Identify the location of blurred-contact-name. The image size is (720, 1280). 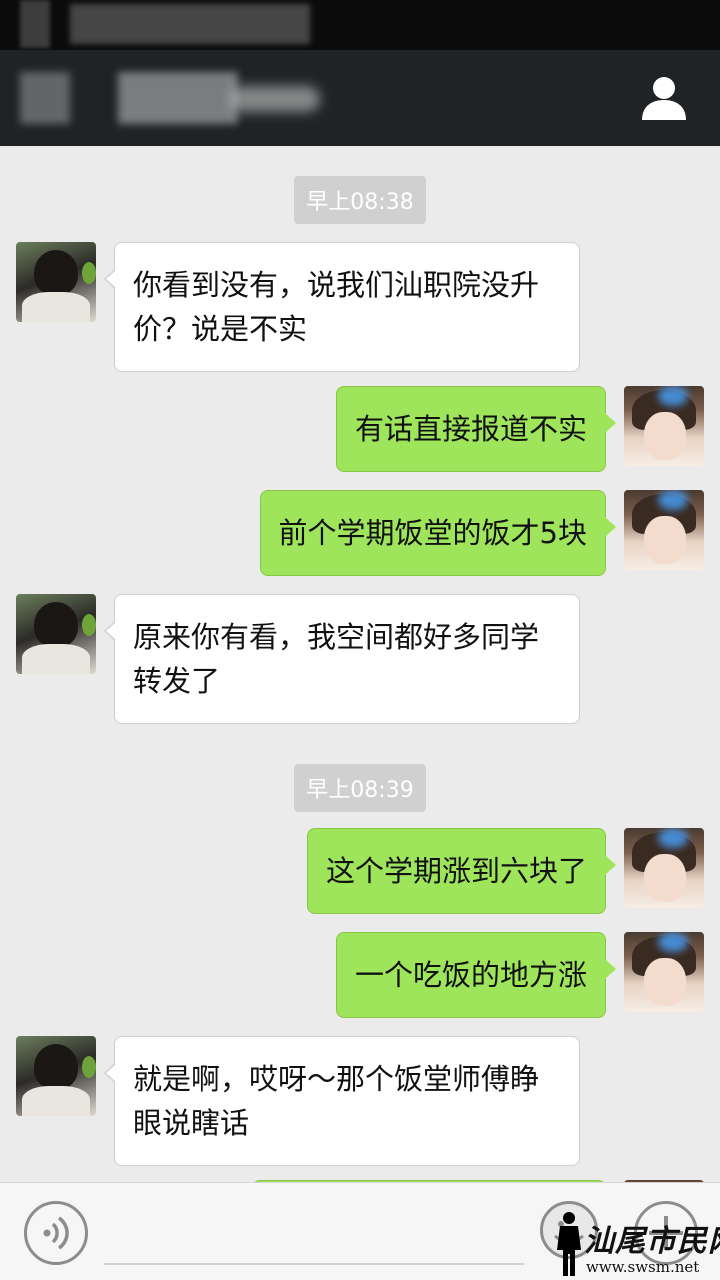
(178, 98).